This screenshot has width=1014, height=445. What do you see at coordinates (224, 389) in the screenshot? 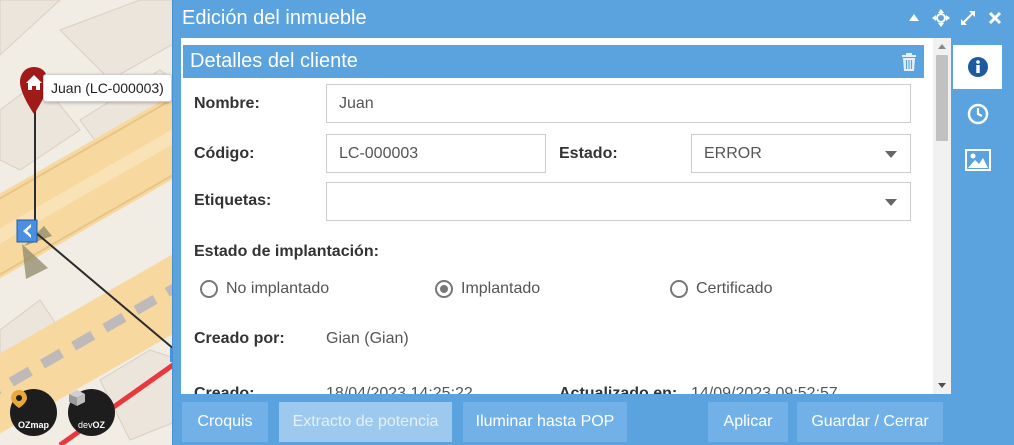
I see `created-label: Creado:` at bounding box center [224, 389].